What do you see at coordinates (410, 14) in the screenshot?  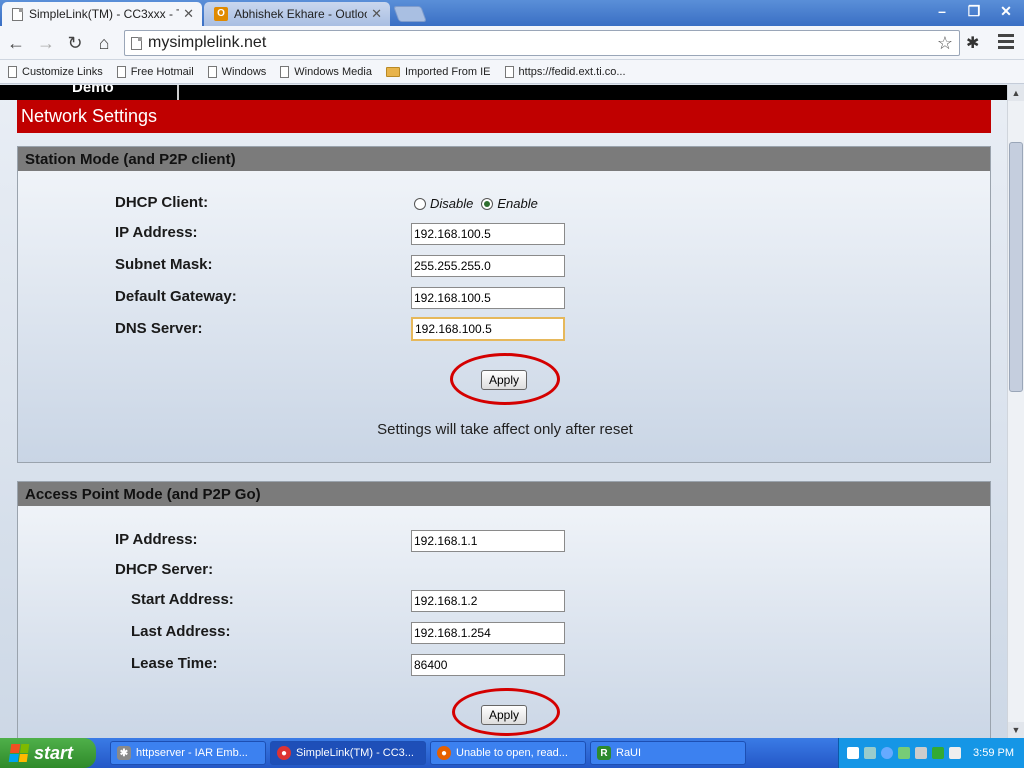 I see `new-tab-button` at bounding box center [410, 14].